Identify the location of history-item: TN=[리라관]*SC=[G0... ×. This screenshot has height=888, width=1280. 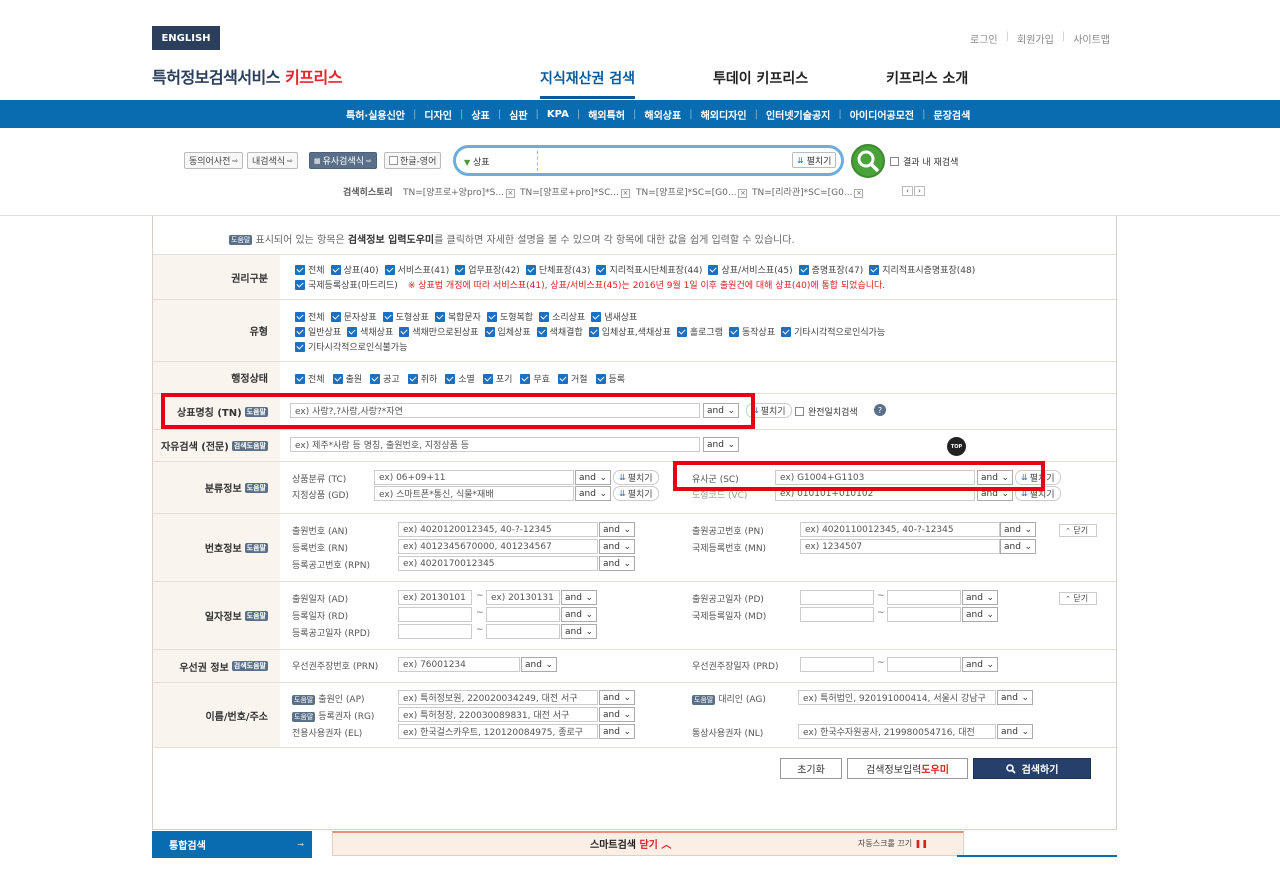
(808, 191).